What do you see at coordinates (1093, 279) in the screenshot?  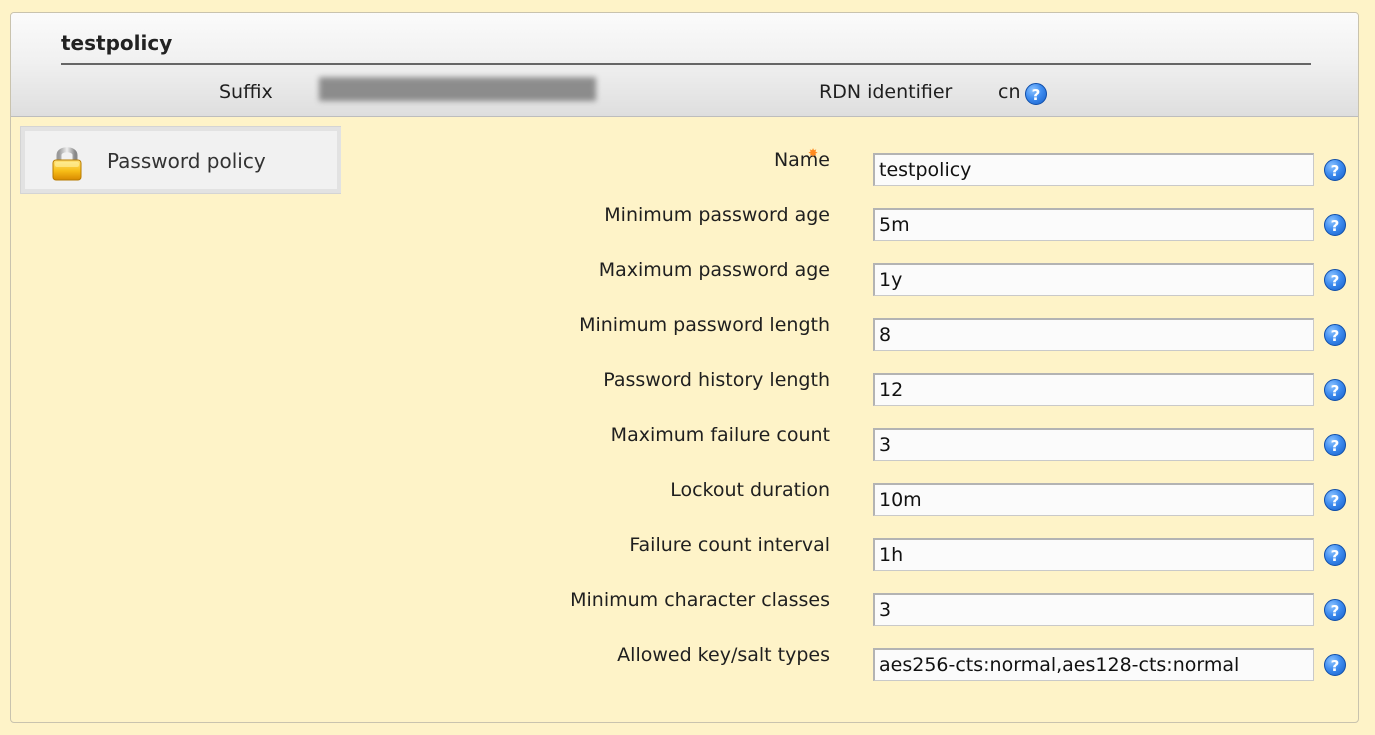 I see `max-password-age-input` at bounding box center [1093, 279].